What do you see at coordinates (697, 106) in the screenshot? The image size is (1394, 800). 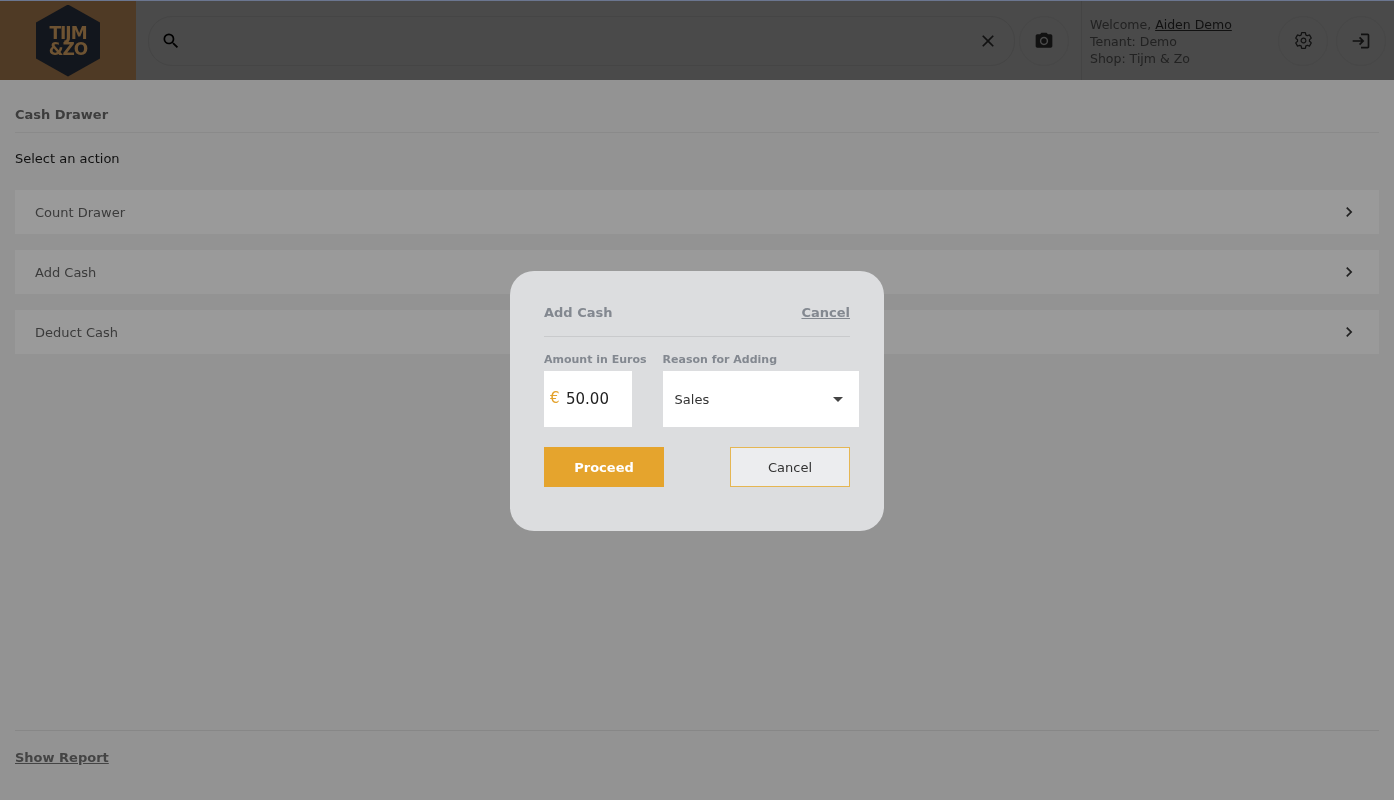 I see `page-title: Cash Drawer` at bounding box center [697, 106].